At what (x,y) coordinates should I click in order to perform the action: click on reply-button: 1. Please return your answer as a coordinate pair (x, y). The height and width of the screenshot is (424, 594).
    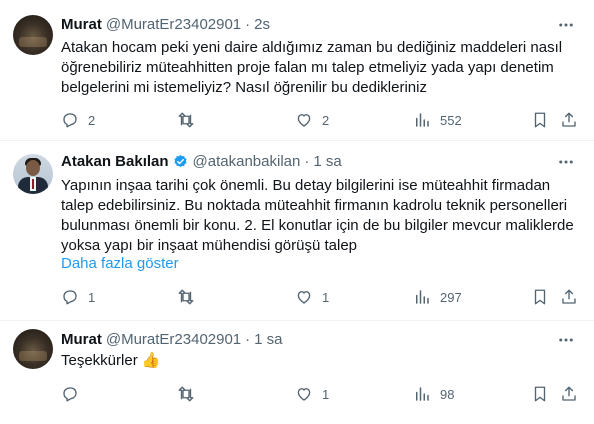
    Looking at the image, I should click on (78, 297).